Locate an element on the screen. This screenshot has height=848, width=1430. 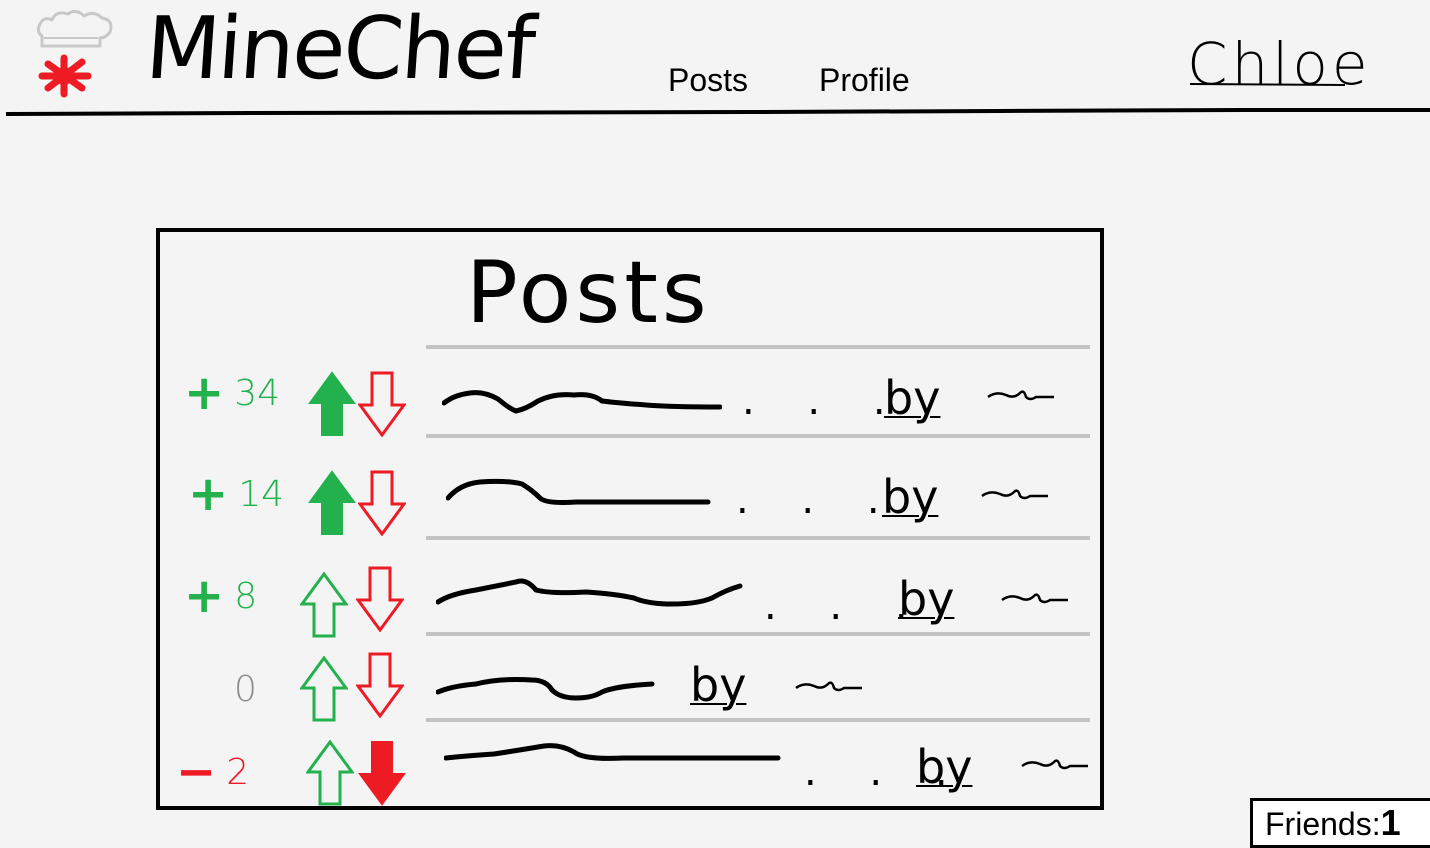
score-value: 14 is located at coordinates (261, 494).